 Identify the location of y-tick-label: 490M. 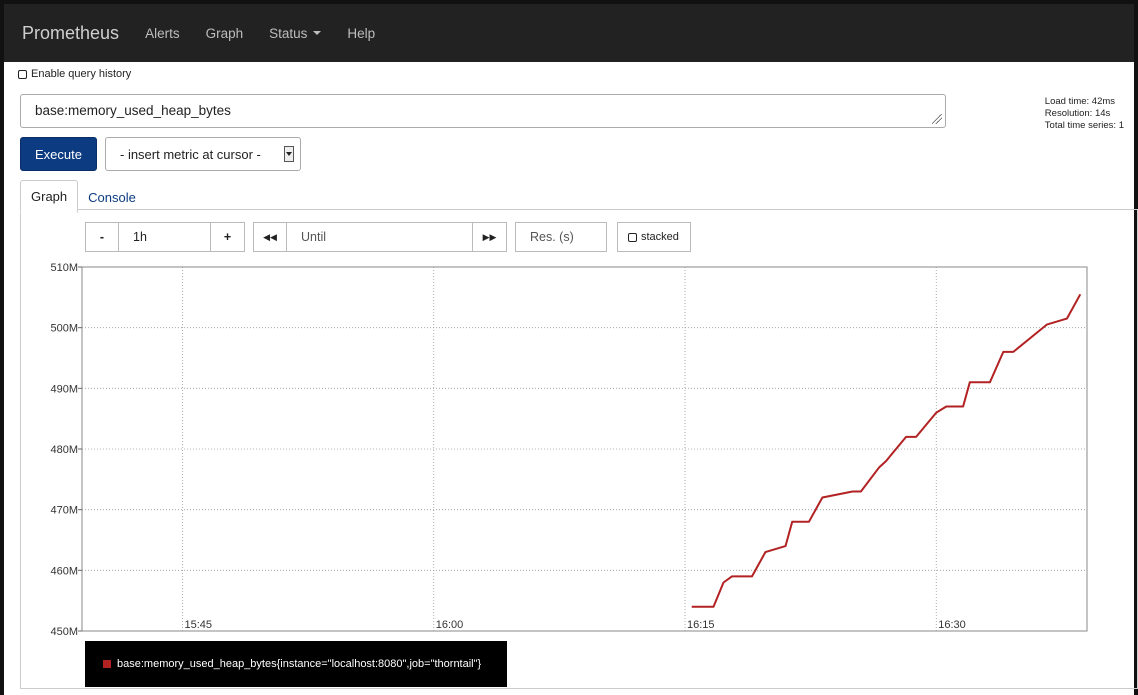
(64, 389).